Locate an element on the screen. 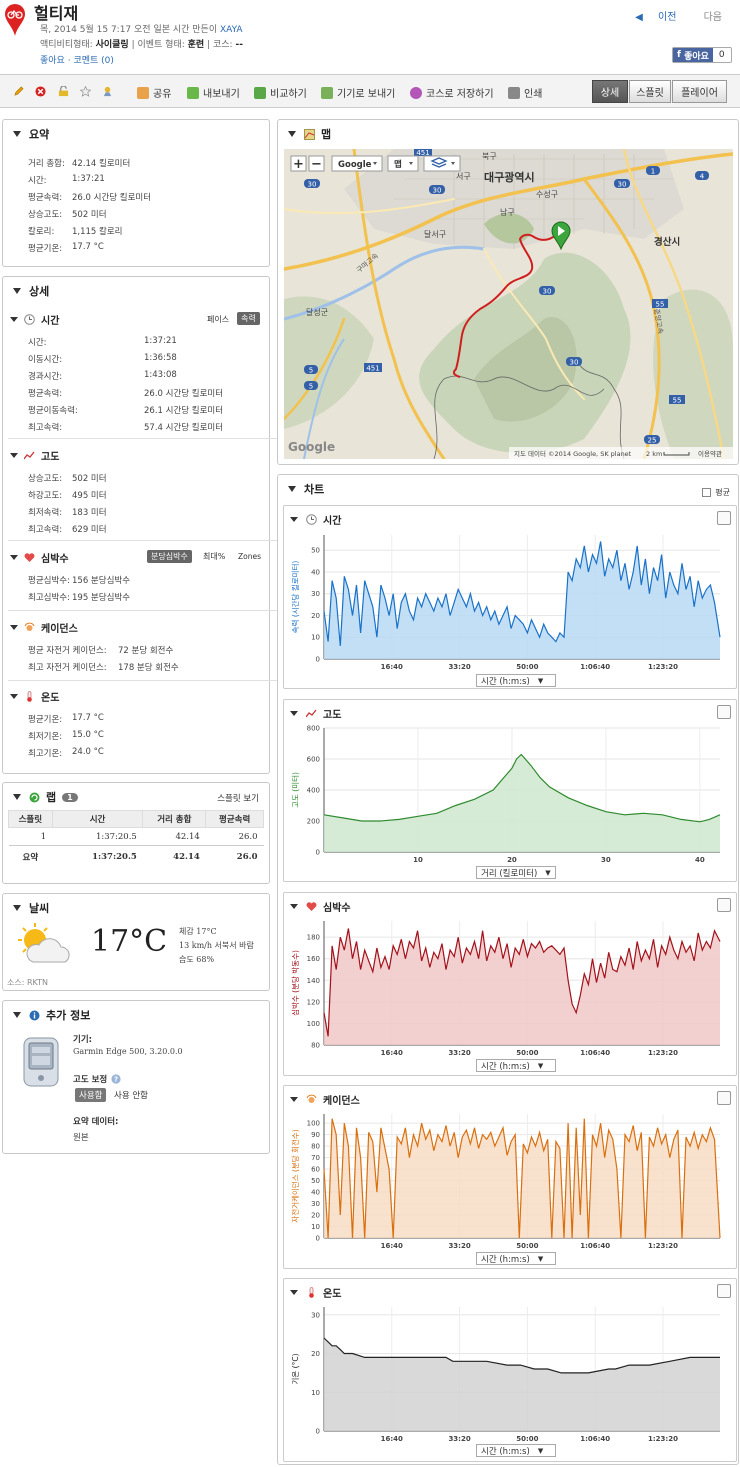  export-button: 내보내기 is located at coordinates (213, 92).